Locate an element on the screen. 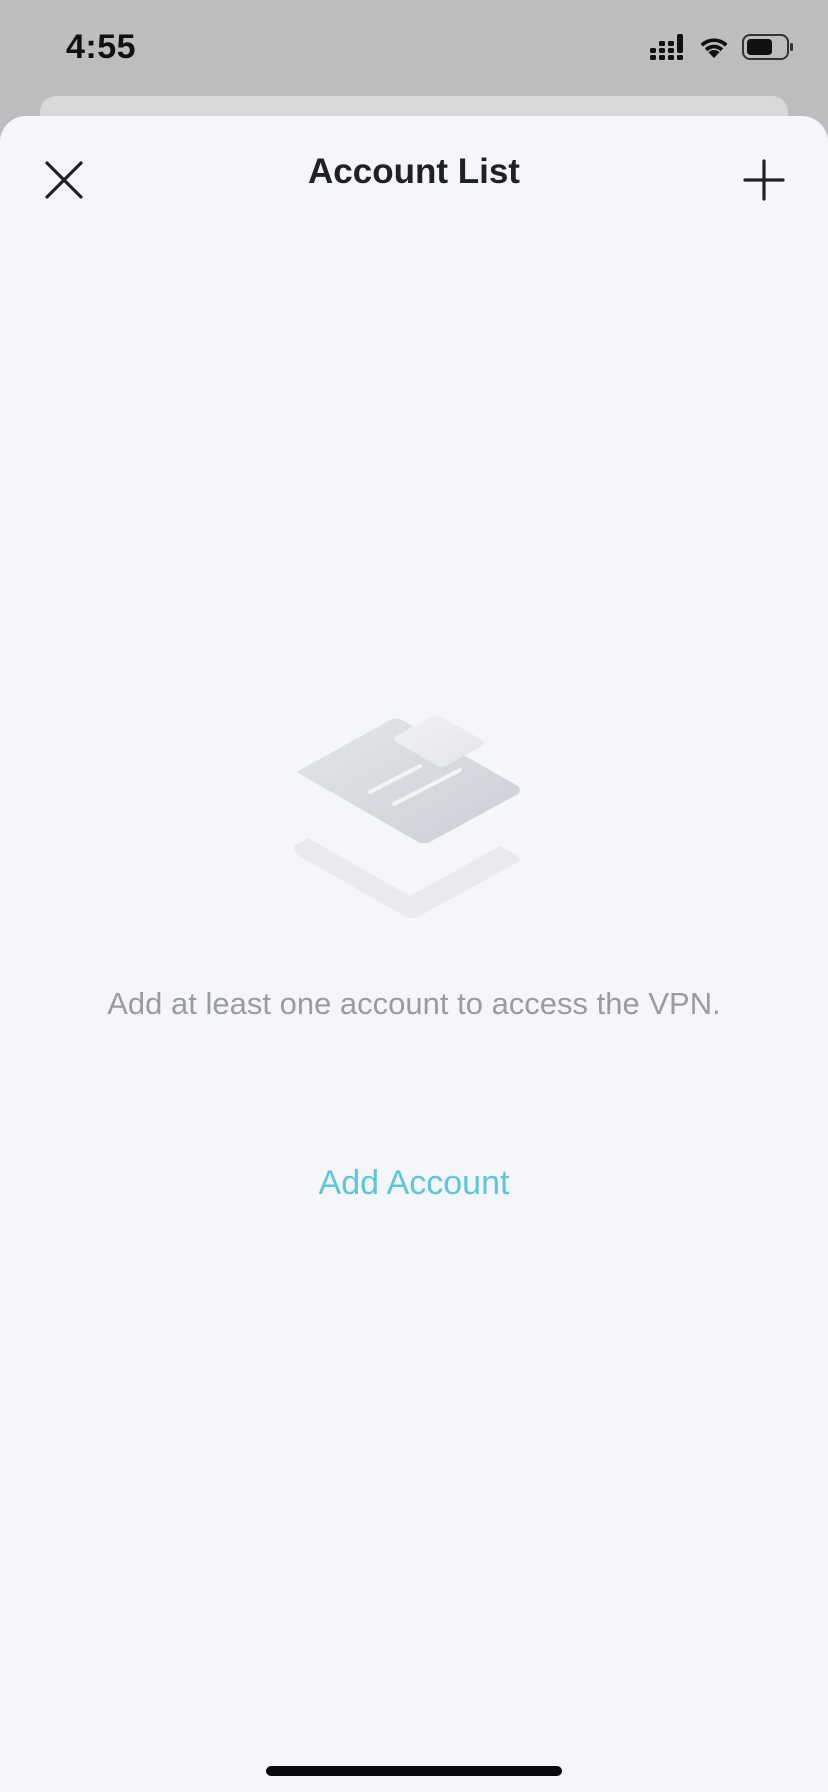 The height and width of the screenshot is (1792, 828). status-time: 4:55 is located at coordinates (101, 47).